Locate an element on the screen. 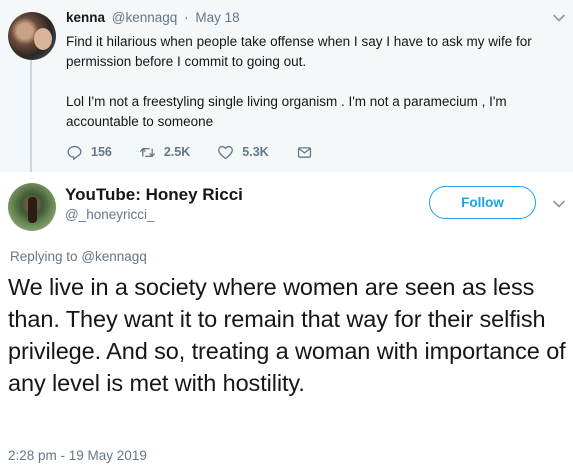 The height and width of the screenshot is (471, 573). author-handle: @_honeyricci_ is located at coordinates (110, 214).